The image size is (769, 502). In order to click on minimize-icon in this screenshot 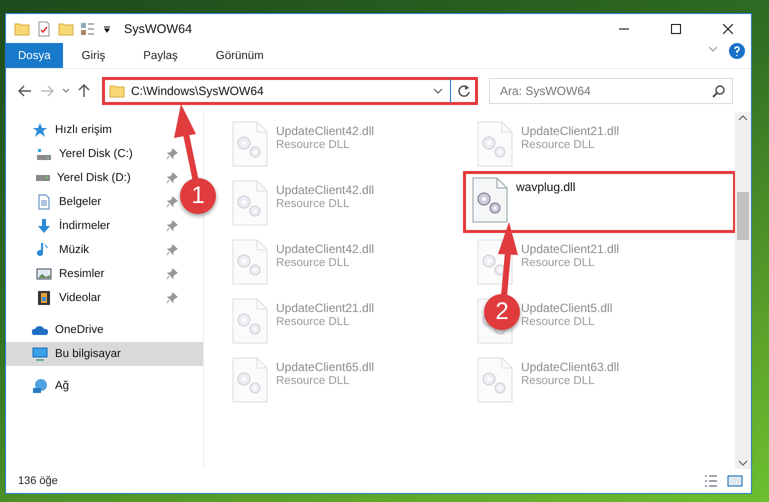, I will do `click(624, 29)`.